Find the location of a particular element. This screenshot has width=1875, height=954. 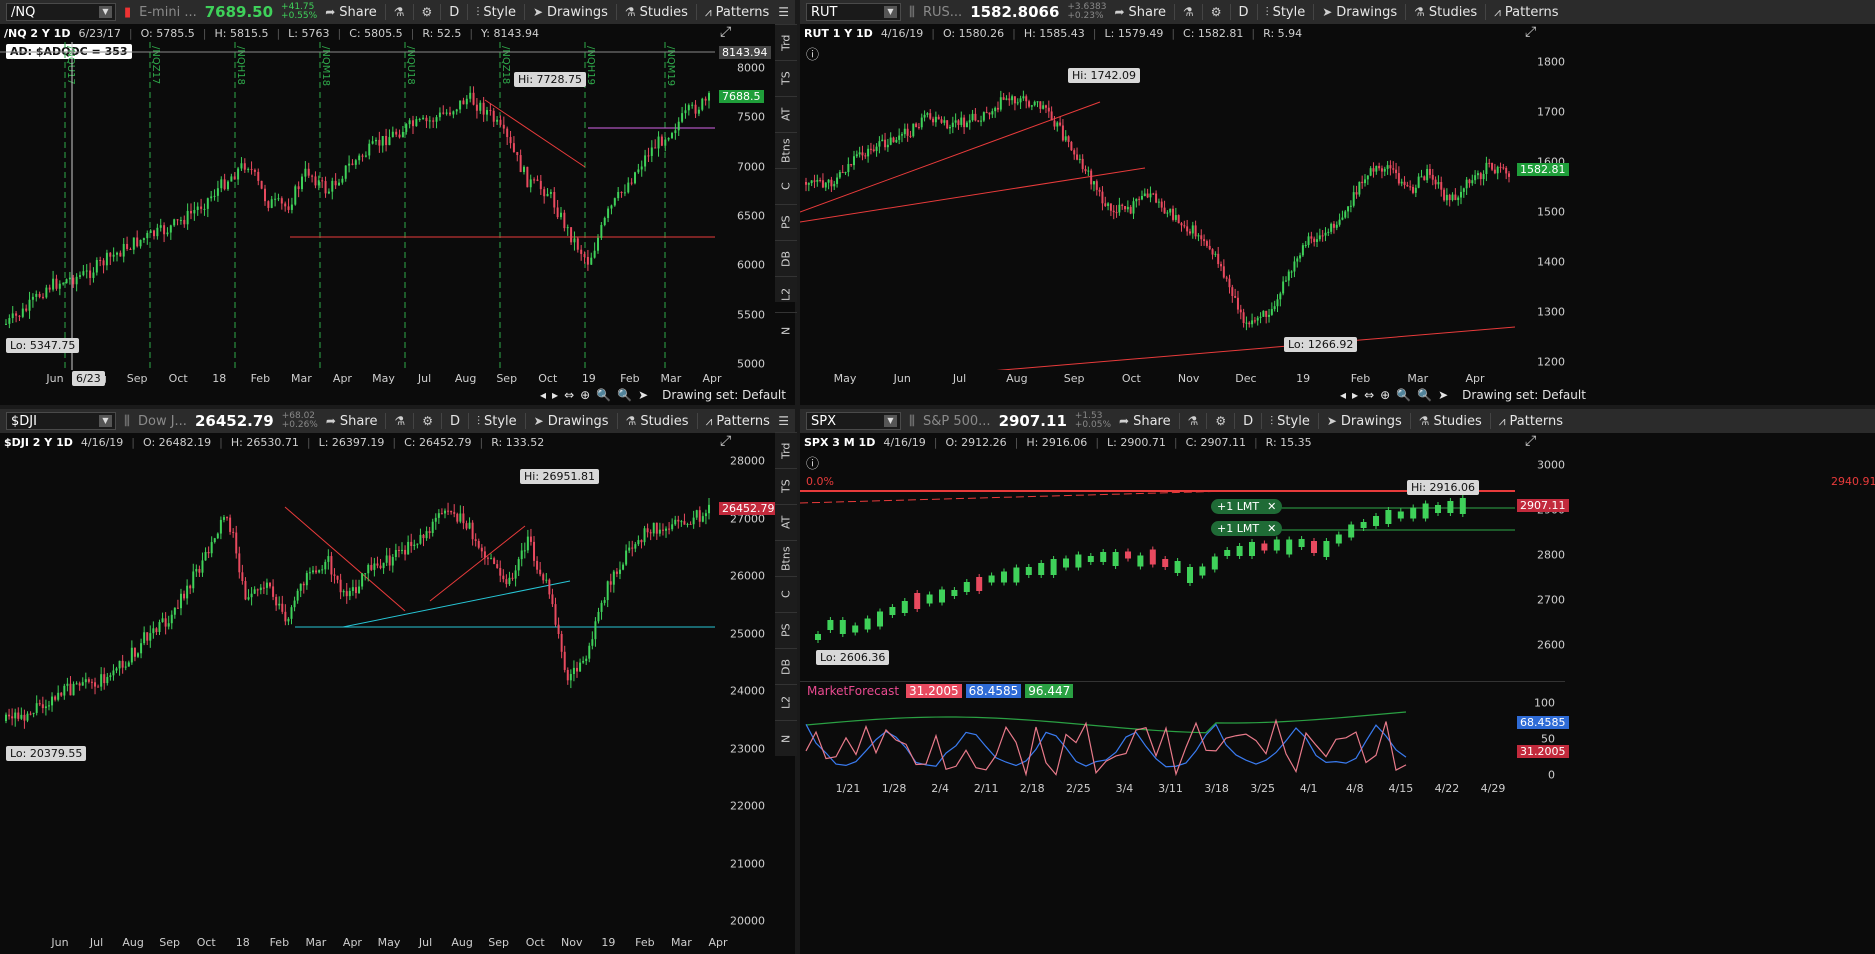

price-axis: 30002900280027002600 is located at coordinates (1540, 565).